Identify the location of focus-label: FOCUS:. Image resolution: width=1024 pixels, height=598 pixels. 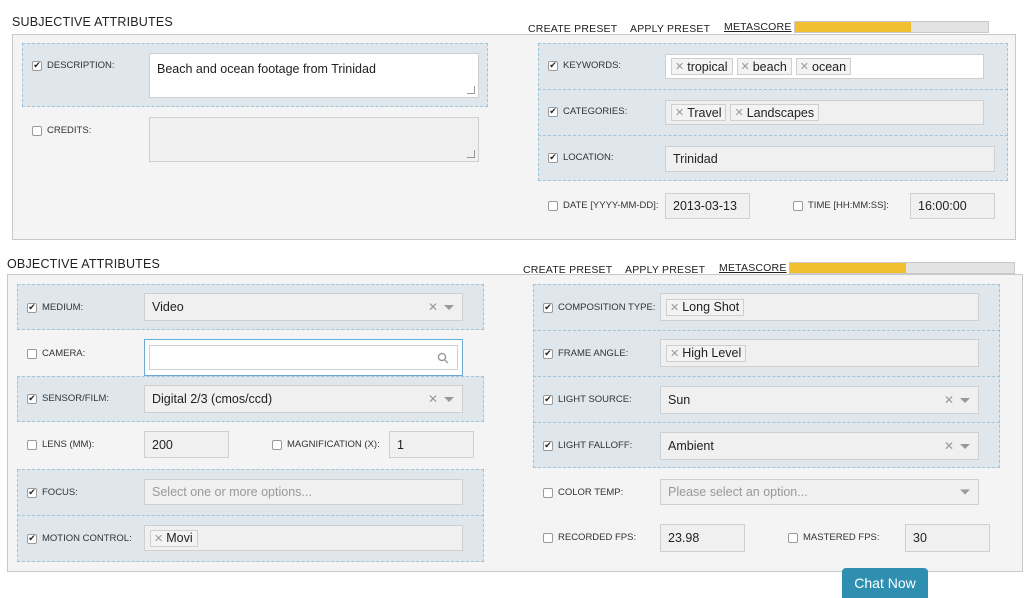
(52, 492).